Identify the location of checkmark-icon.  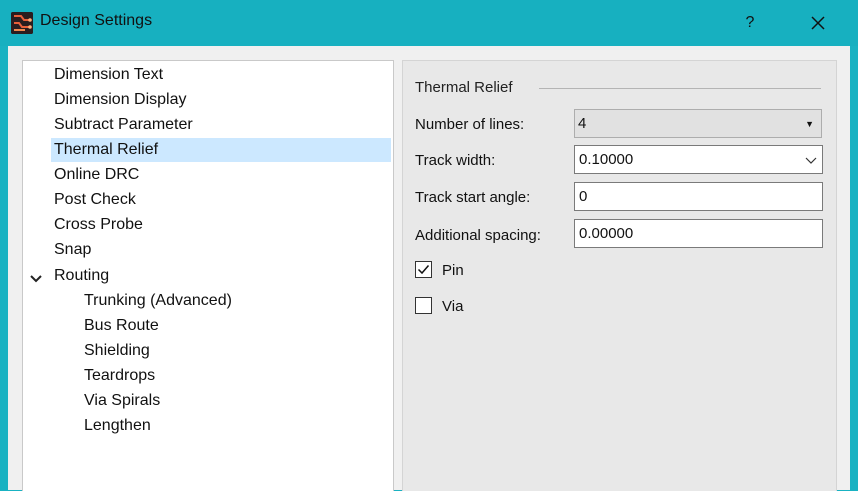
(423, 270).